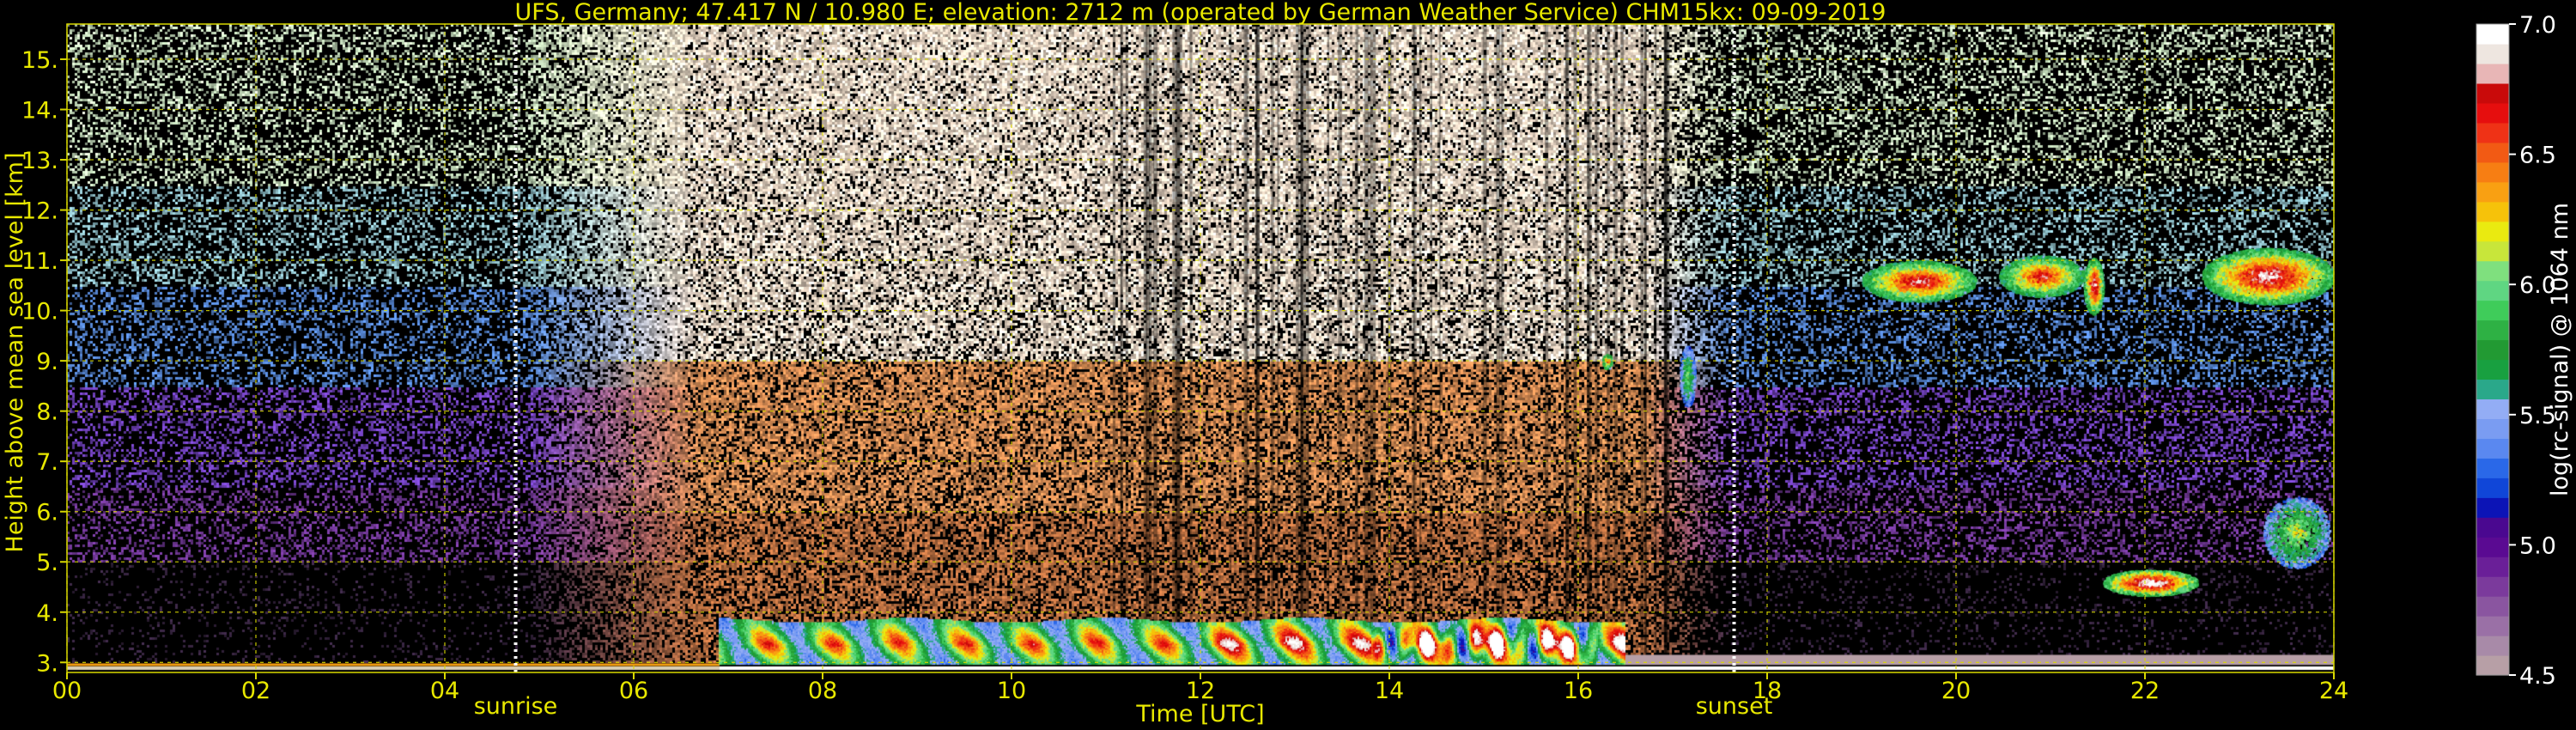 The width and height of the screenshot is (2576, 730). I want to click on sunrise-label: sunrise, so click(516, 706).